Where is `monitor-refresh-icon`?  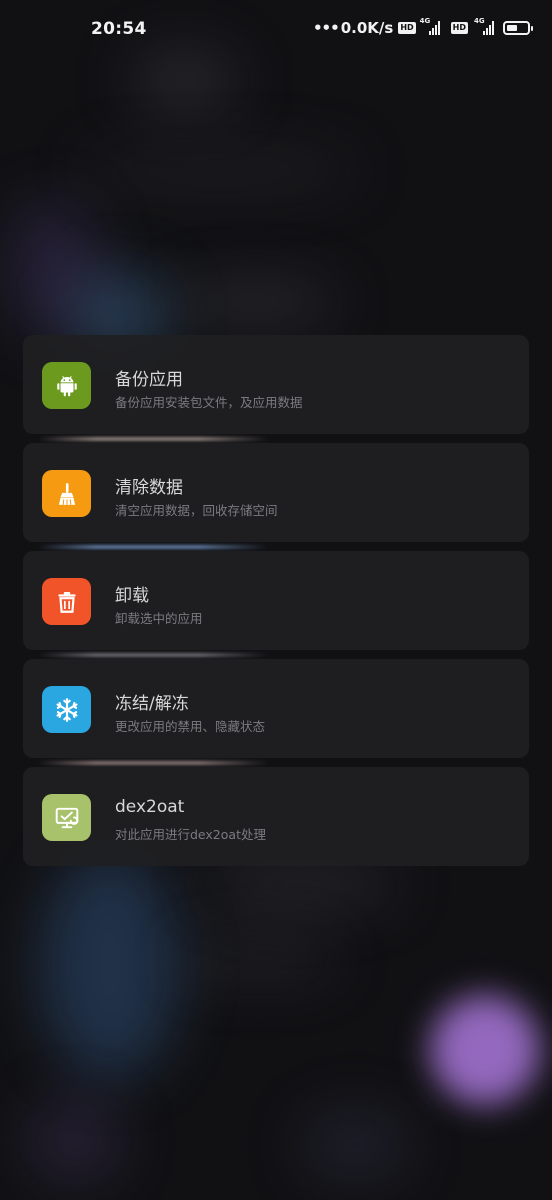 monitor-refresh-icon is located at coordinates (66, 817).